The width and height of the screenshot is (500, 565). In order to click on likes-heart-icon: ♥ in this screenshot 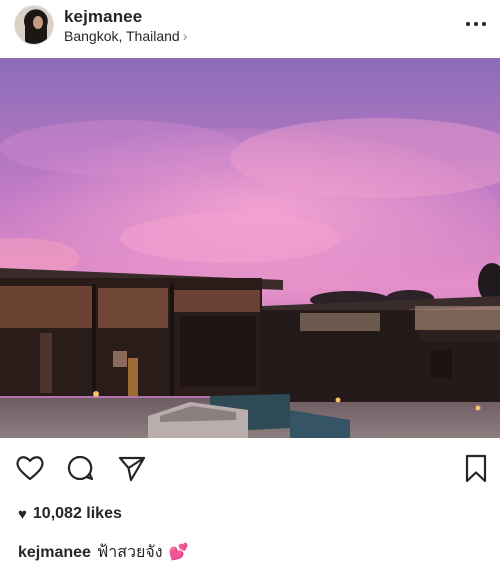, I will do `click(22, 514)`.